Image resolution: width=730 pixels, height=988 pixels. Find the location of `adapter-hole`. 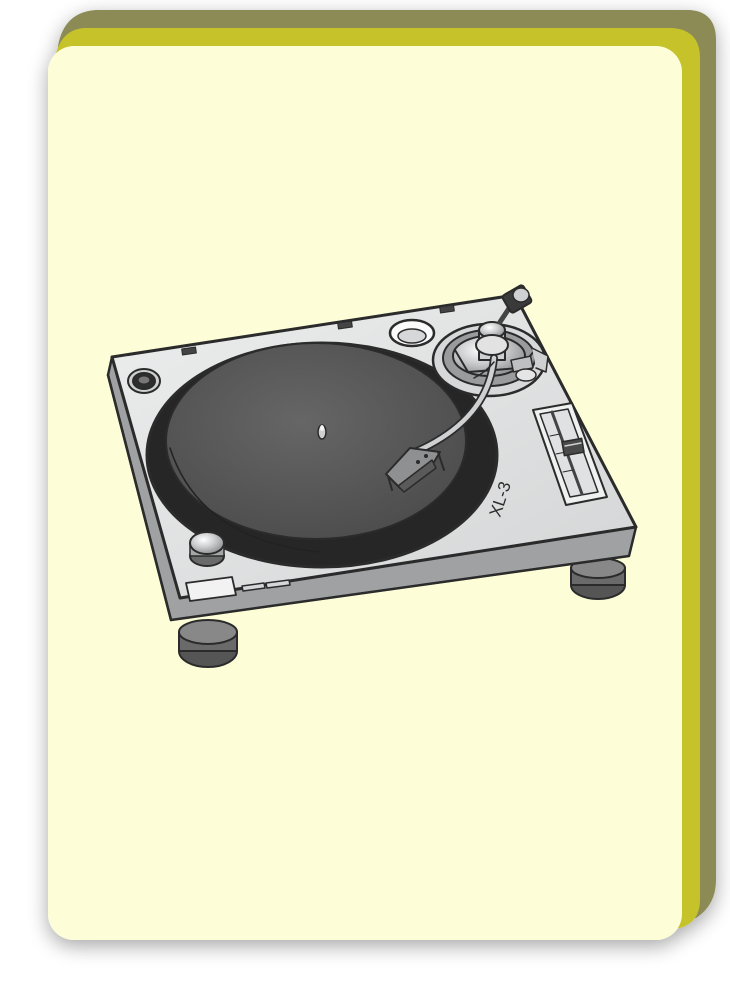

adapter-hole is located at coordinates (144, 381).